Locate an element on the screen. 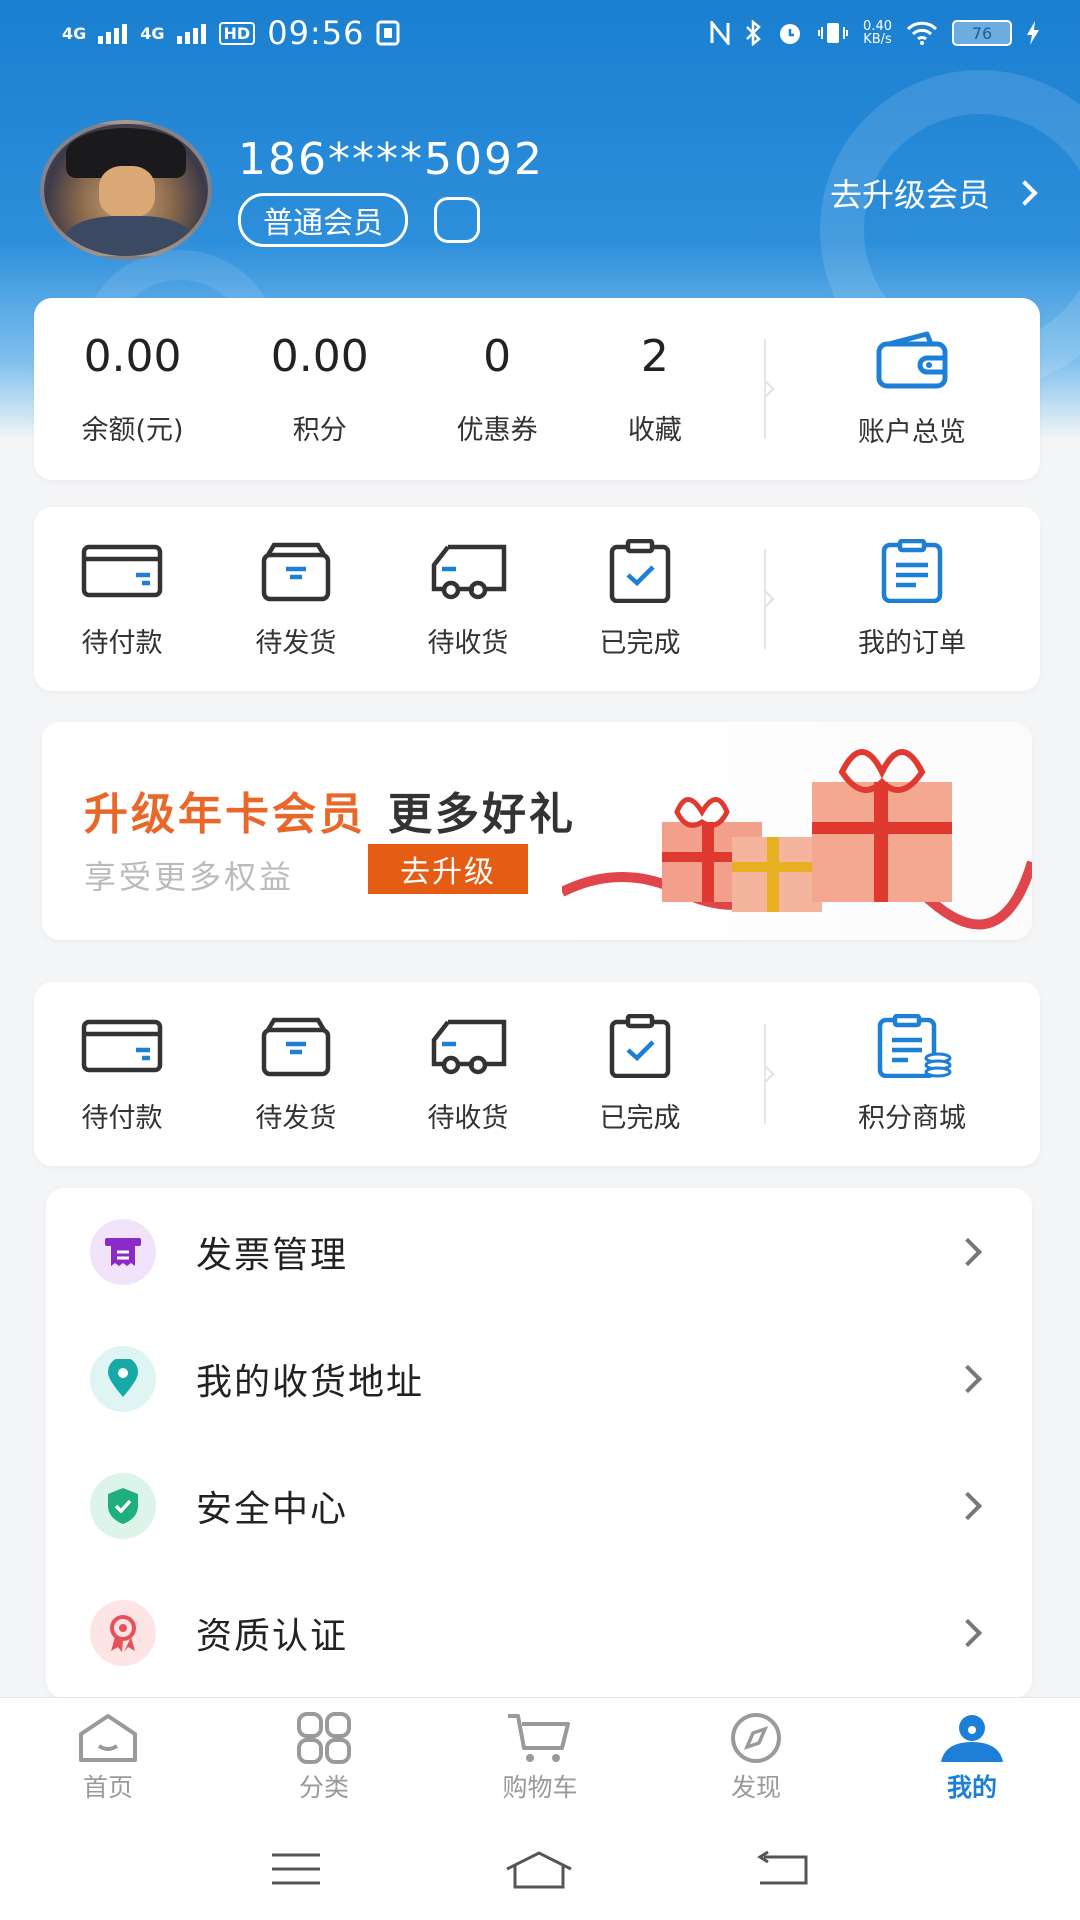  home-icon is located at coordinates (108, 1737).